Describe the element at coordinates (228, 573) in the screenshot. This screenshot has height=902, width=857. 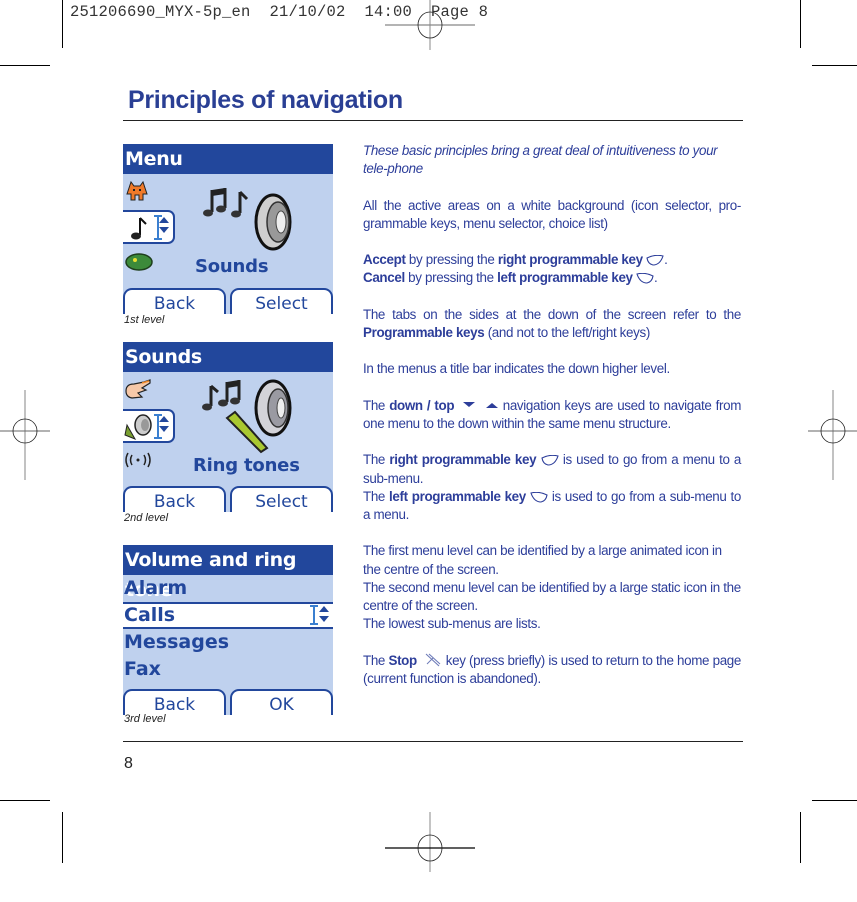
I see `screen-title-bar: Volume and ring tone` at that location.